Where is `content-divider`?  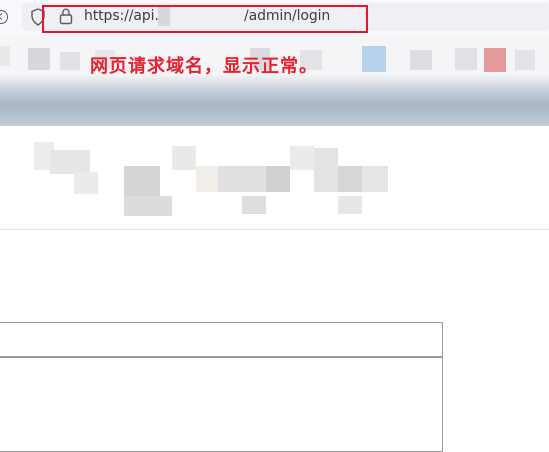
content-divider is located at coordinates (274, 229).